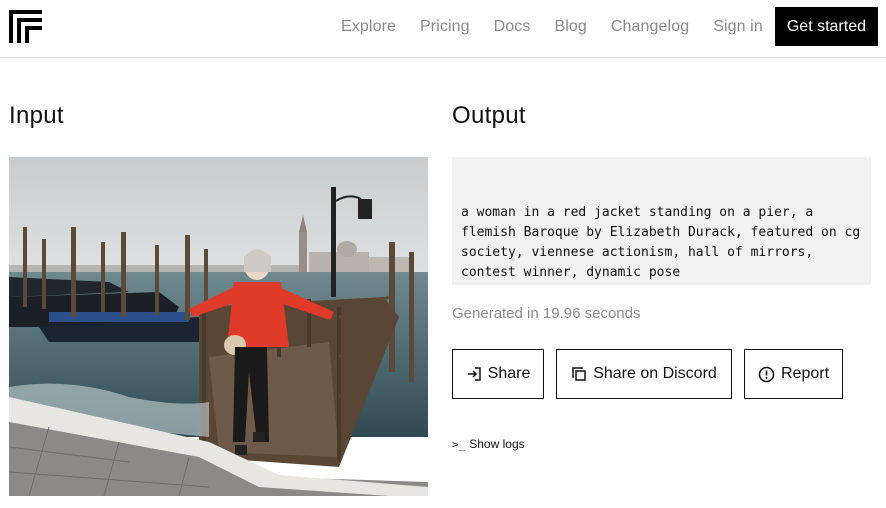 The width and height of the screenshot is (886, 508). What do you see at coordinates (36, 115) in the screenshot?
I see `input-heading: Input` at bounding box center [36, 115].